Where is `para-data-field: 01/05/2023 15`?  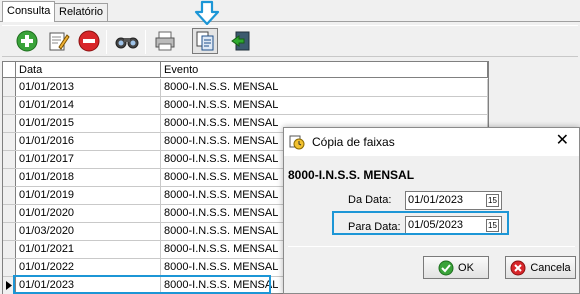 para-data-field: 01/05/2023 15 is located at coordinates (453, 225).